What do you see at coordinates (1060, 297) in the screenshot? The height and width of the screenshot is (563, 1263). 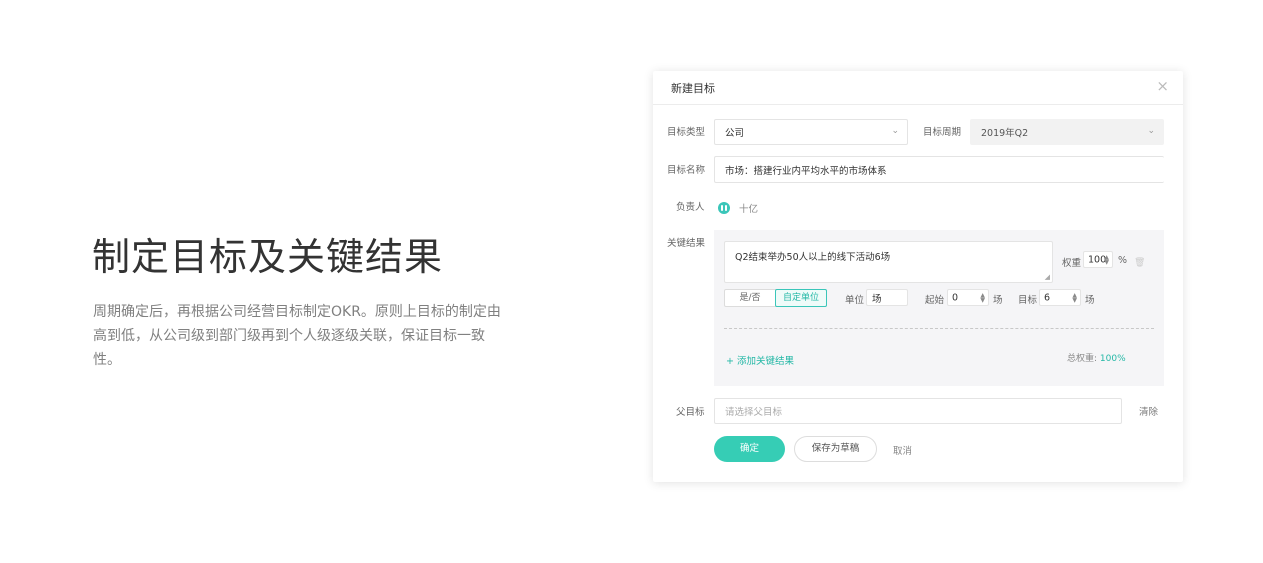 I see `target-stepper: 6 ▲ ▼` at bounding box center [1060, 297].